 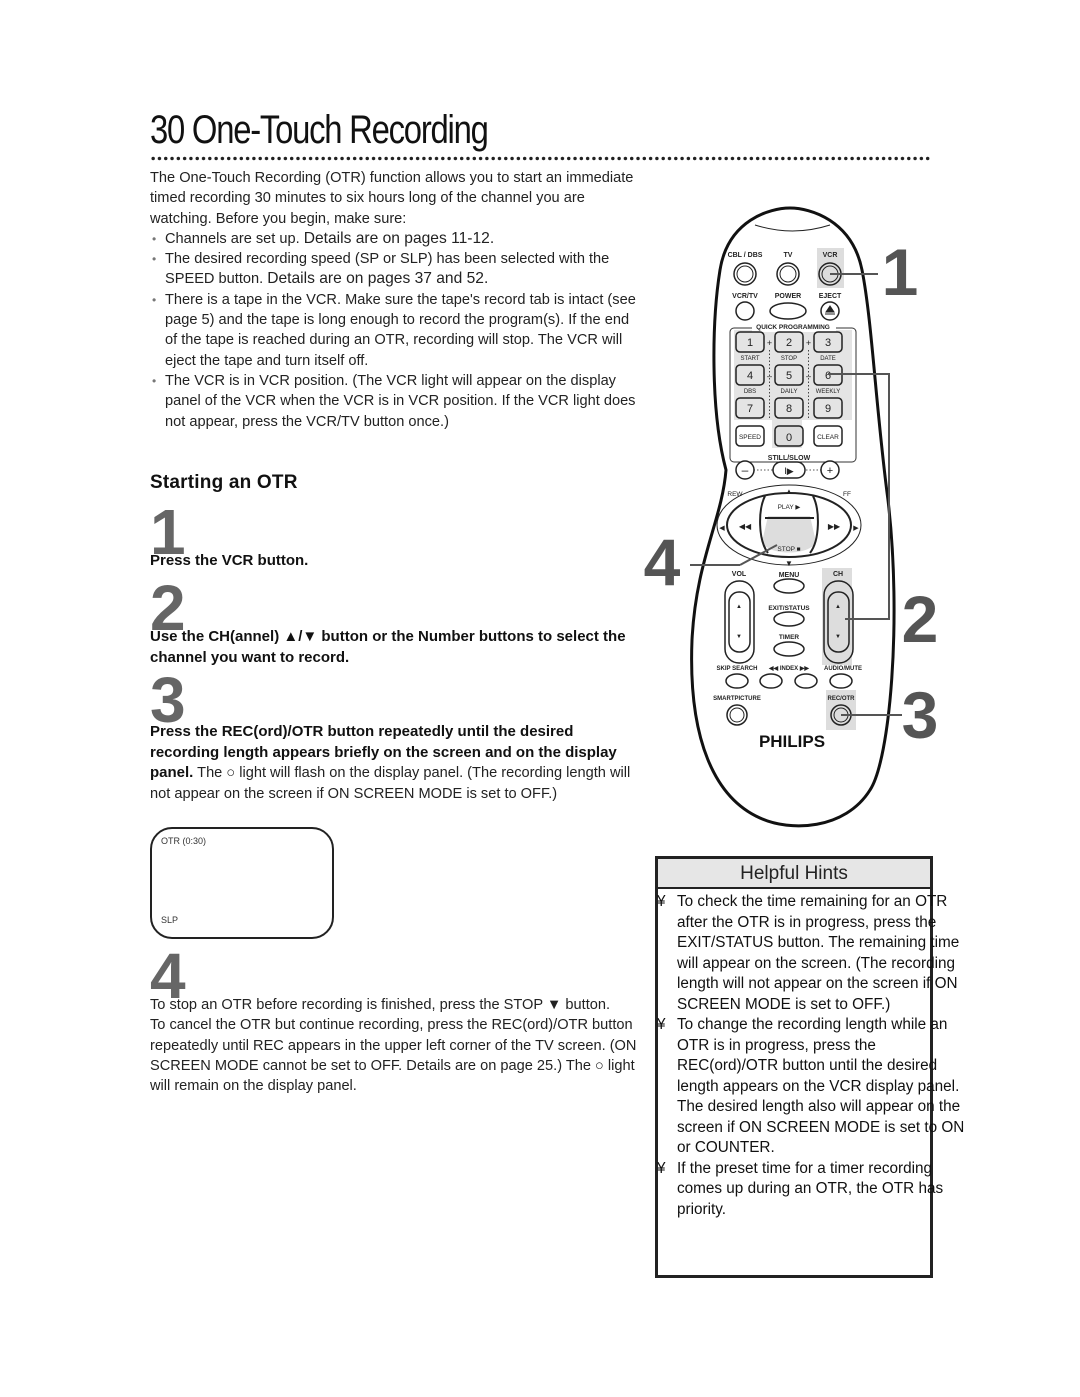 I want to click on number-keypad: 123456789++––, so click(x=789, y=375).